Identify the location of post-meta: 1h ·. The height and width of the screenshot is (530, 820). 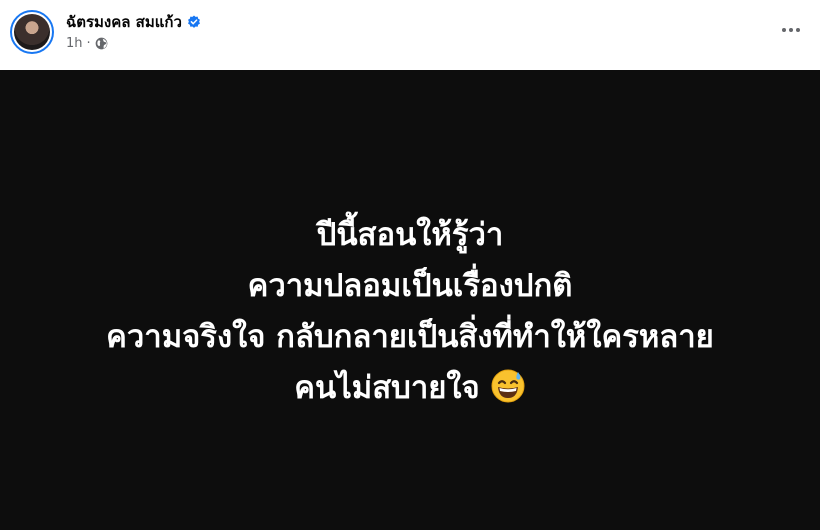
(87, 43).